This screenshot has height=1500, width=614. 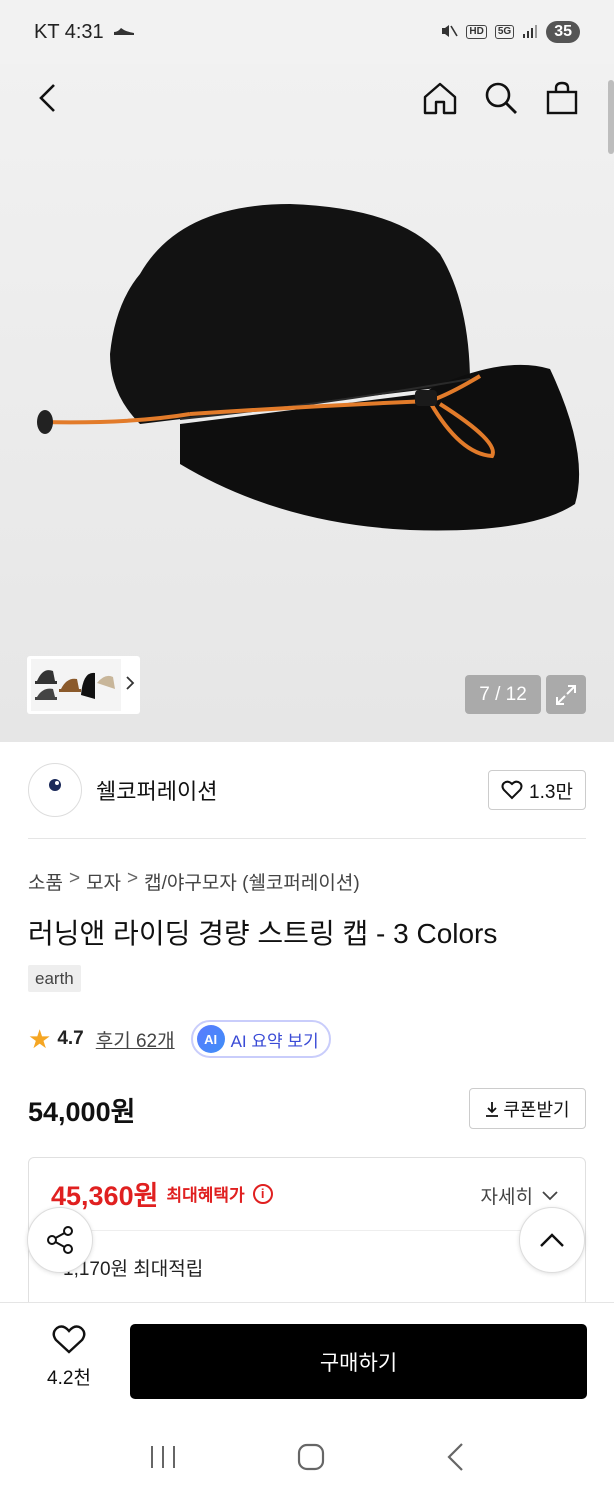 What do you see at coordinates (358, 1361) in the screenshot?
I see `buy-button: 구매하기` at bounding box center [358, 1361].